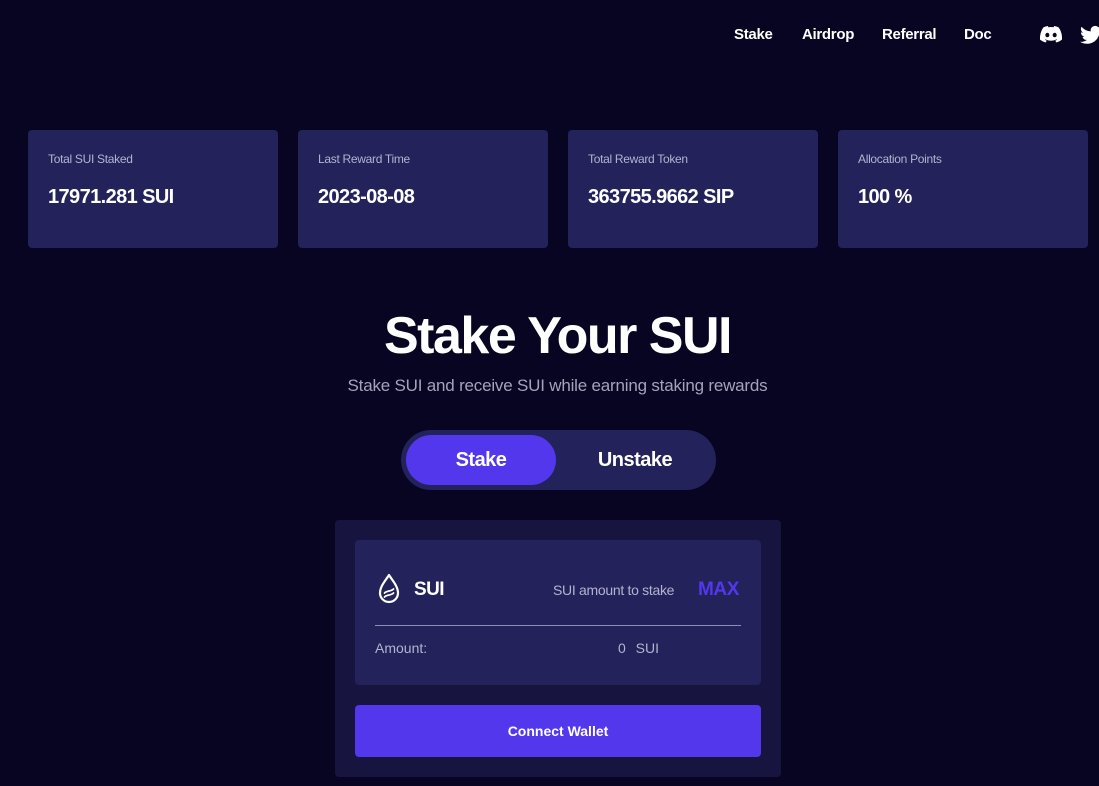 Image resolution: width=1099 pixels, height=786 pixels. What do you see at coordinates (900, 159) in the screenshot?
I see `stat-label: Allocation Points` at bounding box center [900, 159].